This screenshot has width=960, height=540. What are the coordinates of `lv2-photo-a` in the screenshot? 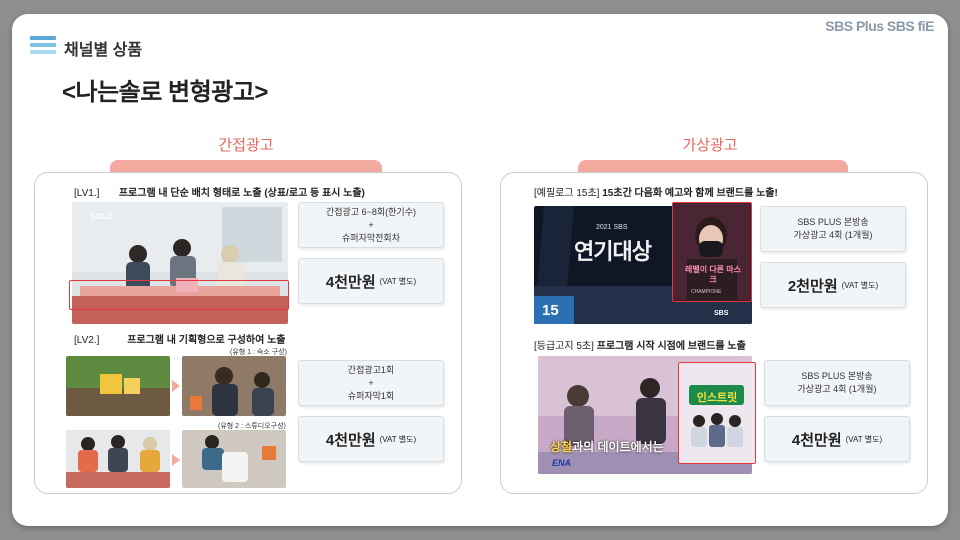 It's located at (118, 386).